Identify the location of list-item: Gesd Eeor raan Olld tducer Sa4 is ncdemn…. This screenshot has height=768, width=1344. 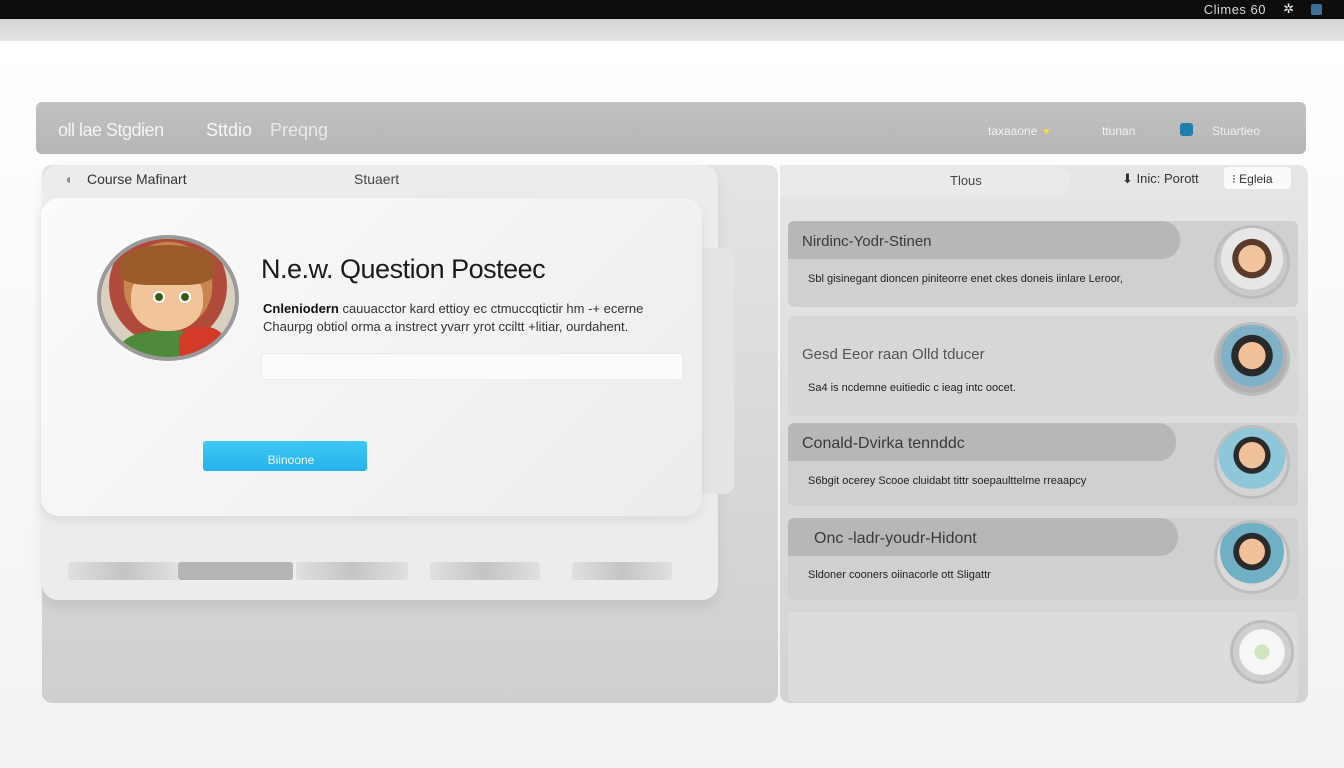
(1043, 366).